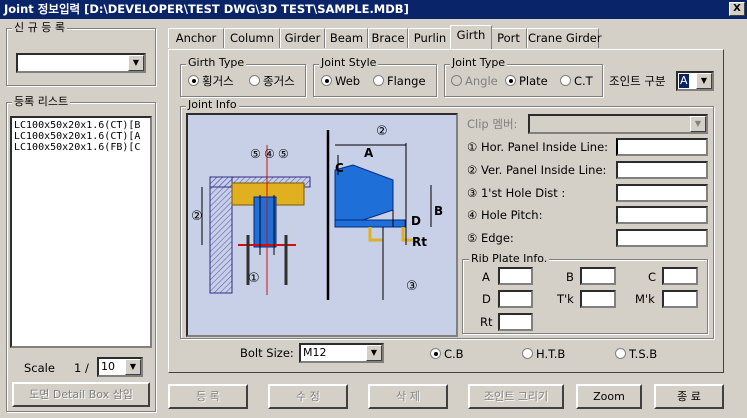 This screenshot has height=418, width=747. I want to click on rib-b-input, so click(598, 276).